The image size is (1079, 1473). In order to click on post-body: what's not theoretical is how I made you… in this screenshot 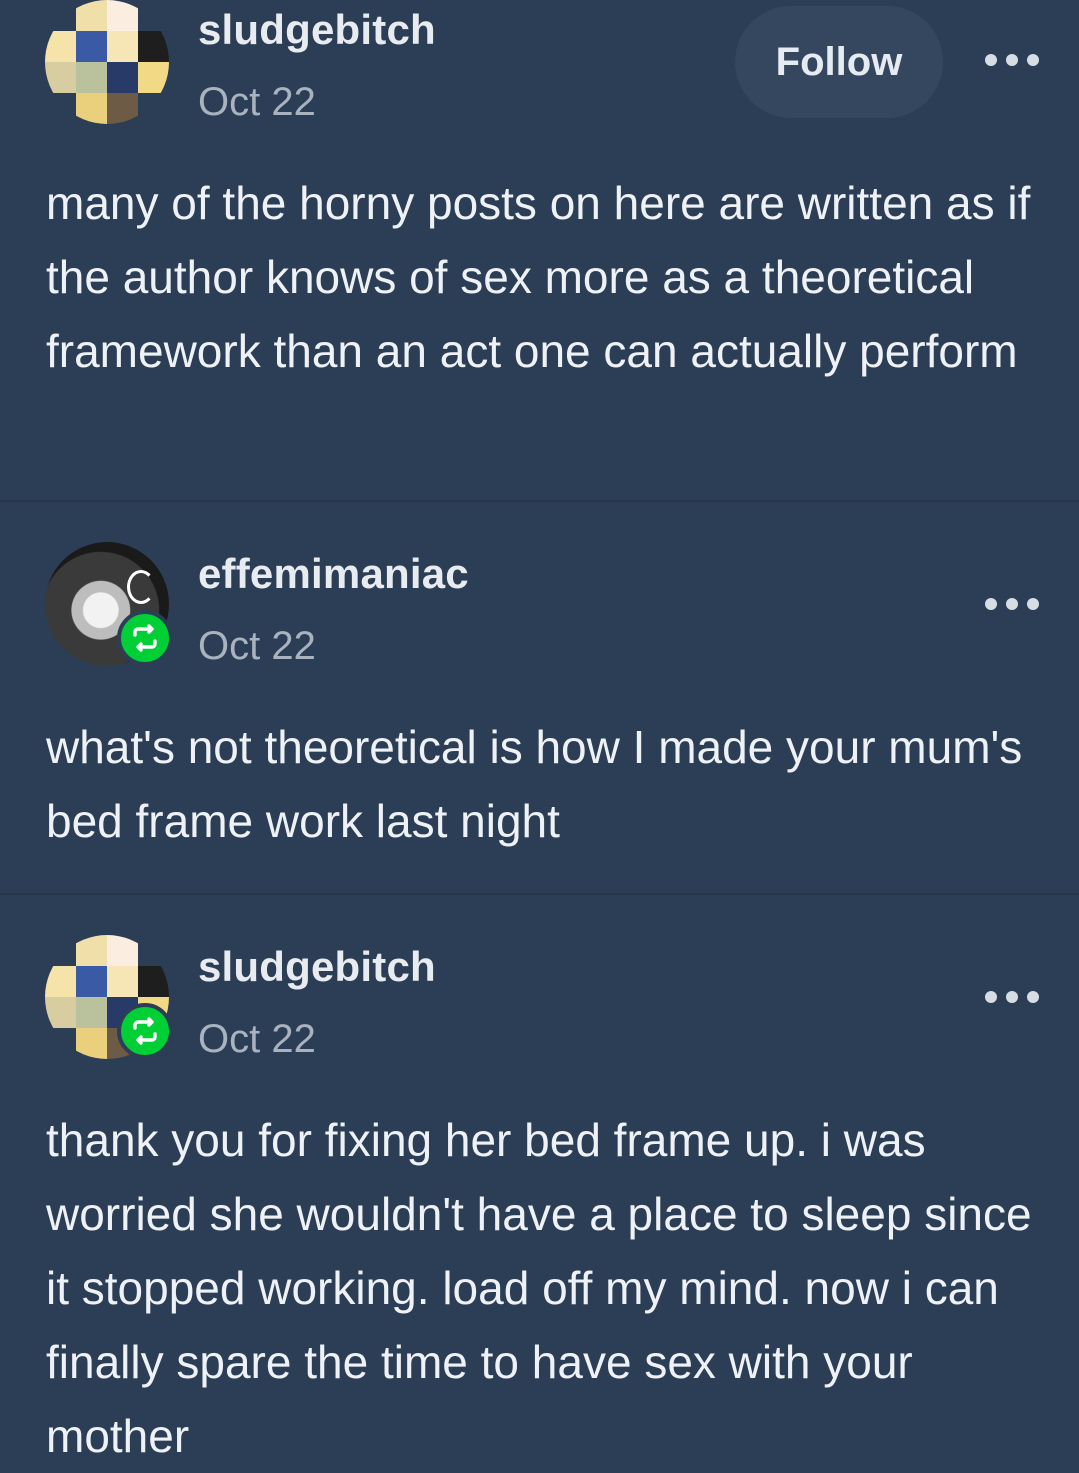, I will do `click(534, 784)`.